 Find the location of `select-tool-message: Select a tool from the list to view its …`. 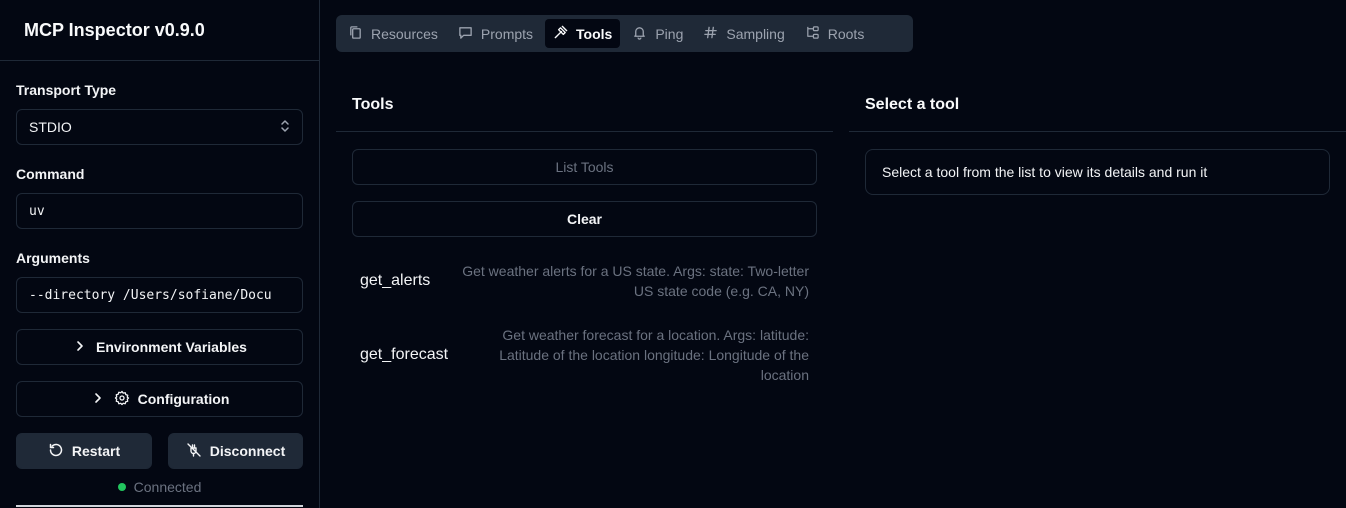

select-tool-message: Select a tool from the list to view its … is located at coordinates (1097, 172).